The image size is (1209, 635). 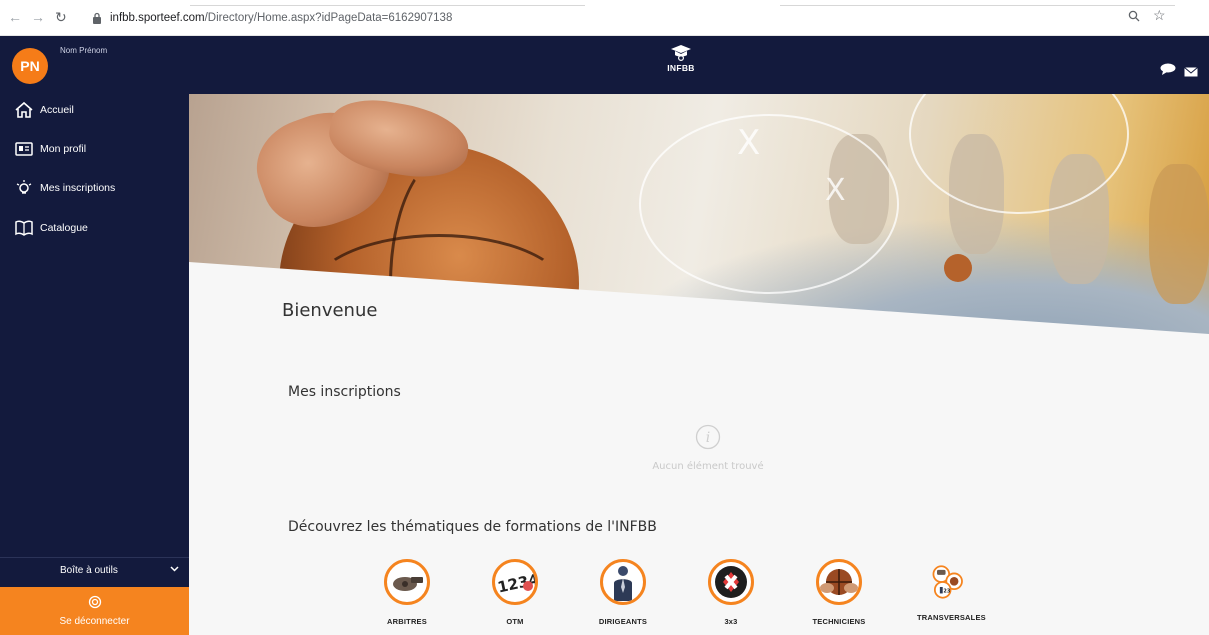 I want to click on theme-label: DIRIGEANTS, so click(x=623, y=621).